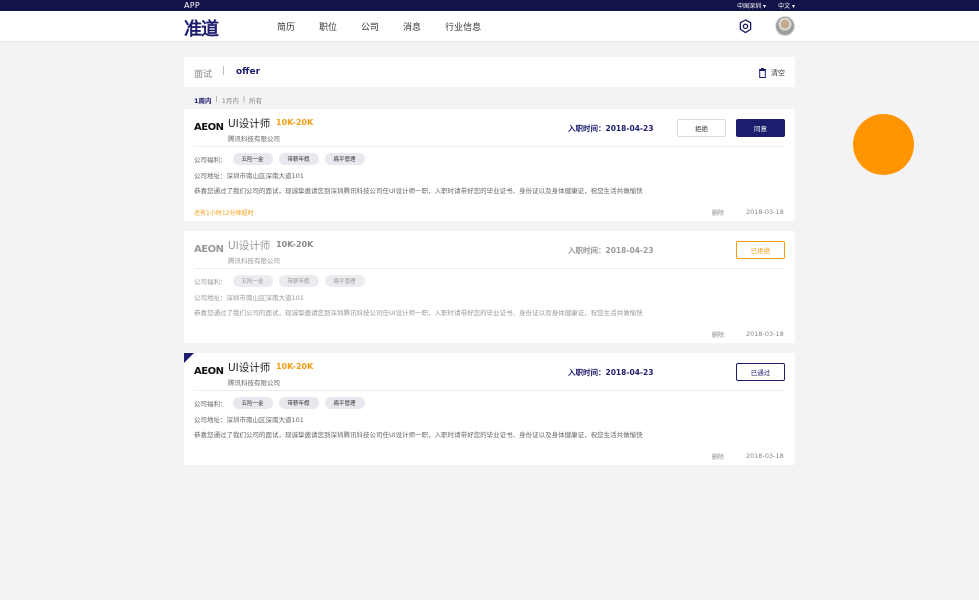 The width and height of the screenshot is (979, 600). Describe the element at coordinates (412, 26) in the screenshot. I see `nav-item-messages: 消息` at that location.